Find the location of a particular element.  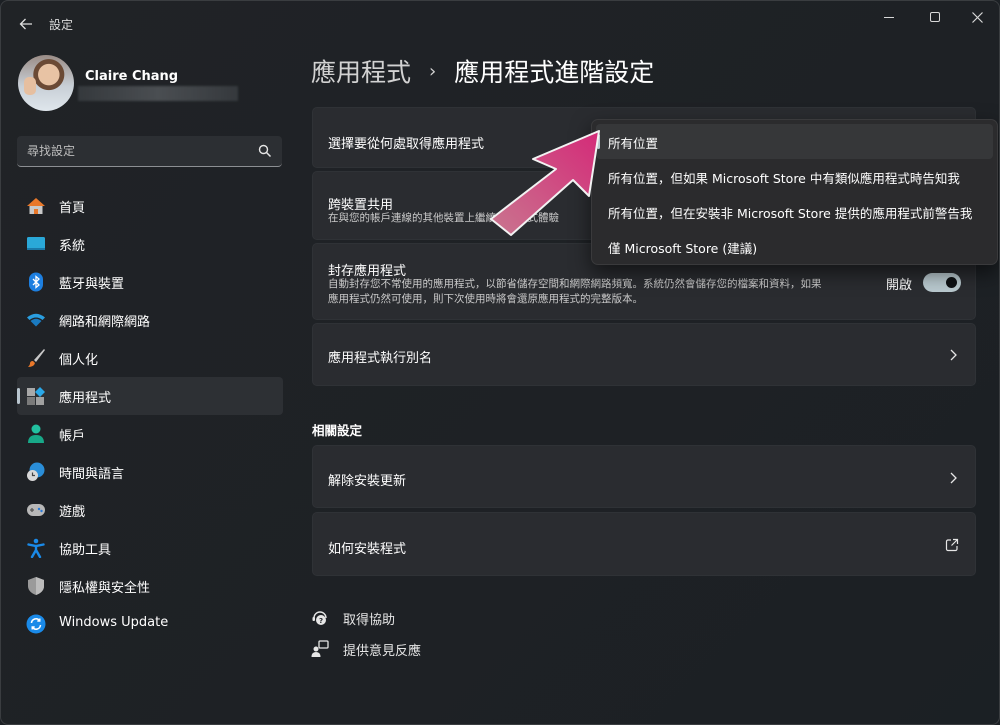

title-bar: 設定 is located at coordinates (500, 24).